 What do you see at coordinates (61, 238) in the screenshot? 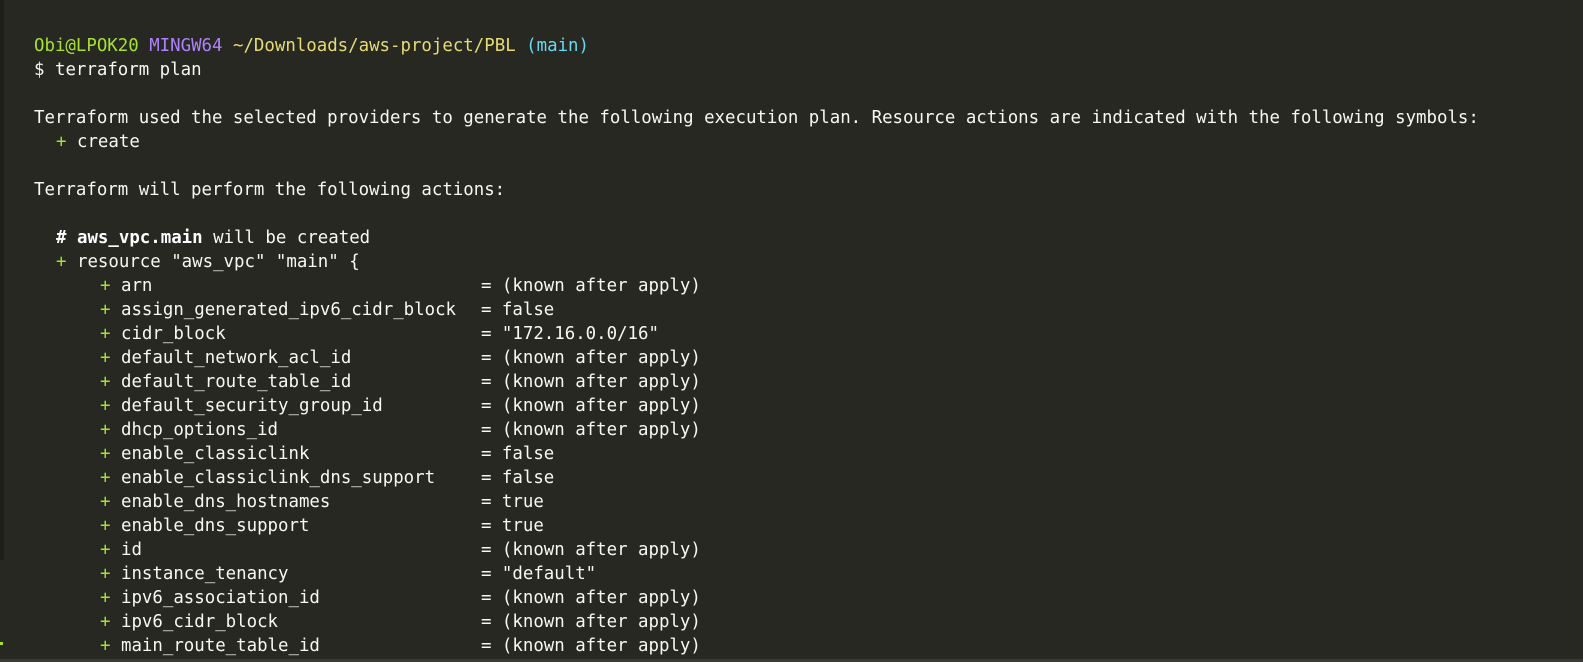
I see `comment-hash: #` at bounding box center [61, 238].